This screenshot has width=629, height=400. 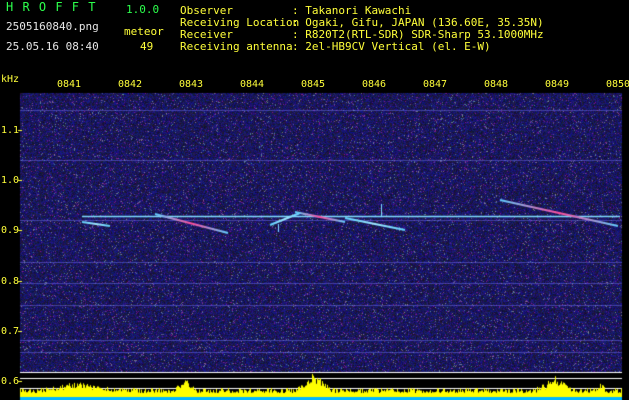 I want to click on y-tick-1.0: 1.0, so click(x=10, y=180).